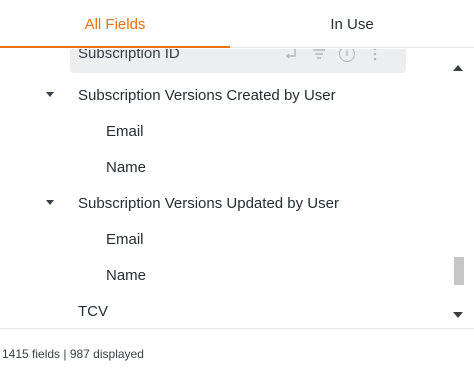 This screenshot has height=380, width=474. What do you see at coordinates (93, 311) in the screenshot?
I see `field-label: TCV` at bounding box center [93, 311].